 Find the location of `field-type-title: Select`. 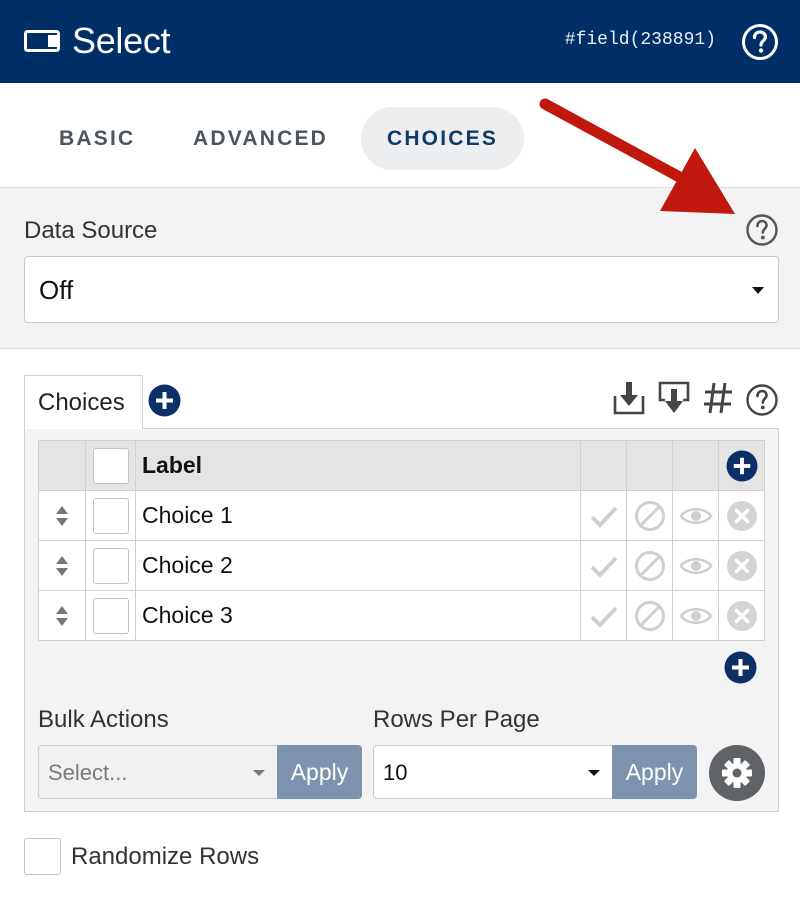

field-type-title: Select is located at coordinates (121, 40).